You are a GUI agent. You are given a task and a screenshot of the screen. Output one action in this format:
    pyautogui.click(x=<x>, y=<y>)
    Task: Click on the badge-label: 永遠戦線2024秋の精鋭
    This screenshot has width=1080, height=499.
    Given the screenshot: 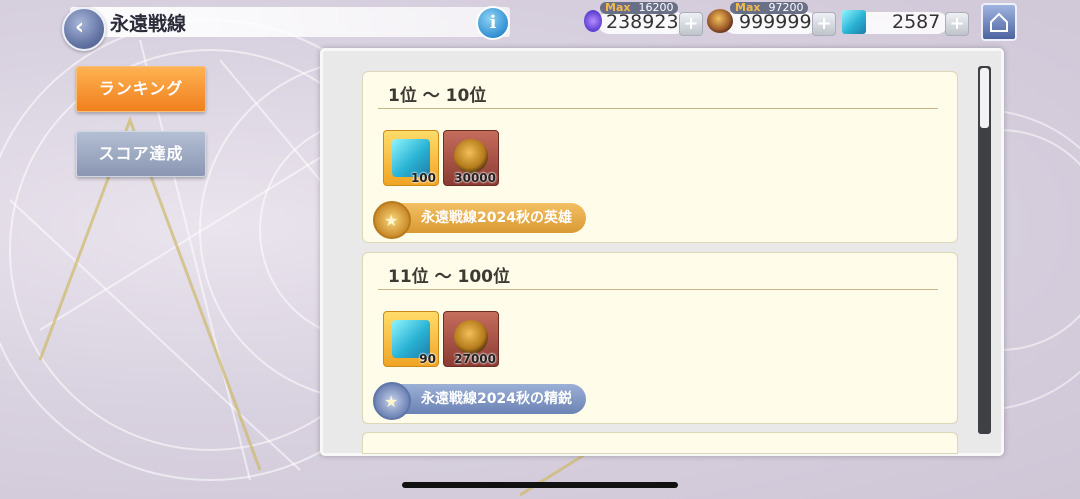 What is the action you would take?
    pyautogui.click(x=496, y=399)
    